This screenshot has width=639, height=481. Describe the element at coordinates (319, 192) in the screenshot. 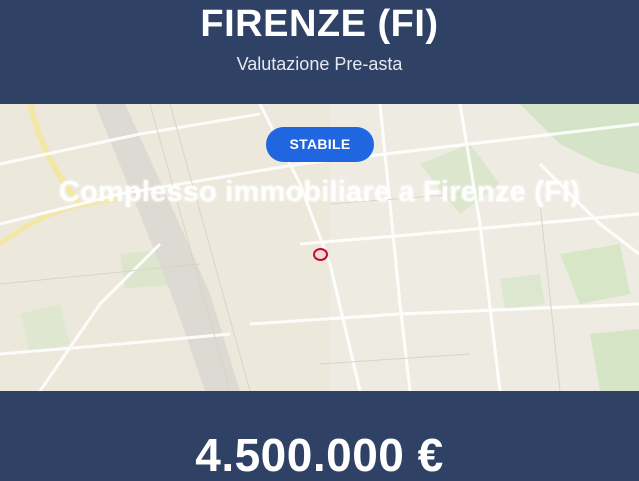

I see `property-title: Complesso immobiliare a Firenze (FI)` at that location.